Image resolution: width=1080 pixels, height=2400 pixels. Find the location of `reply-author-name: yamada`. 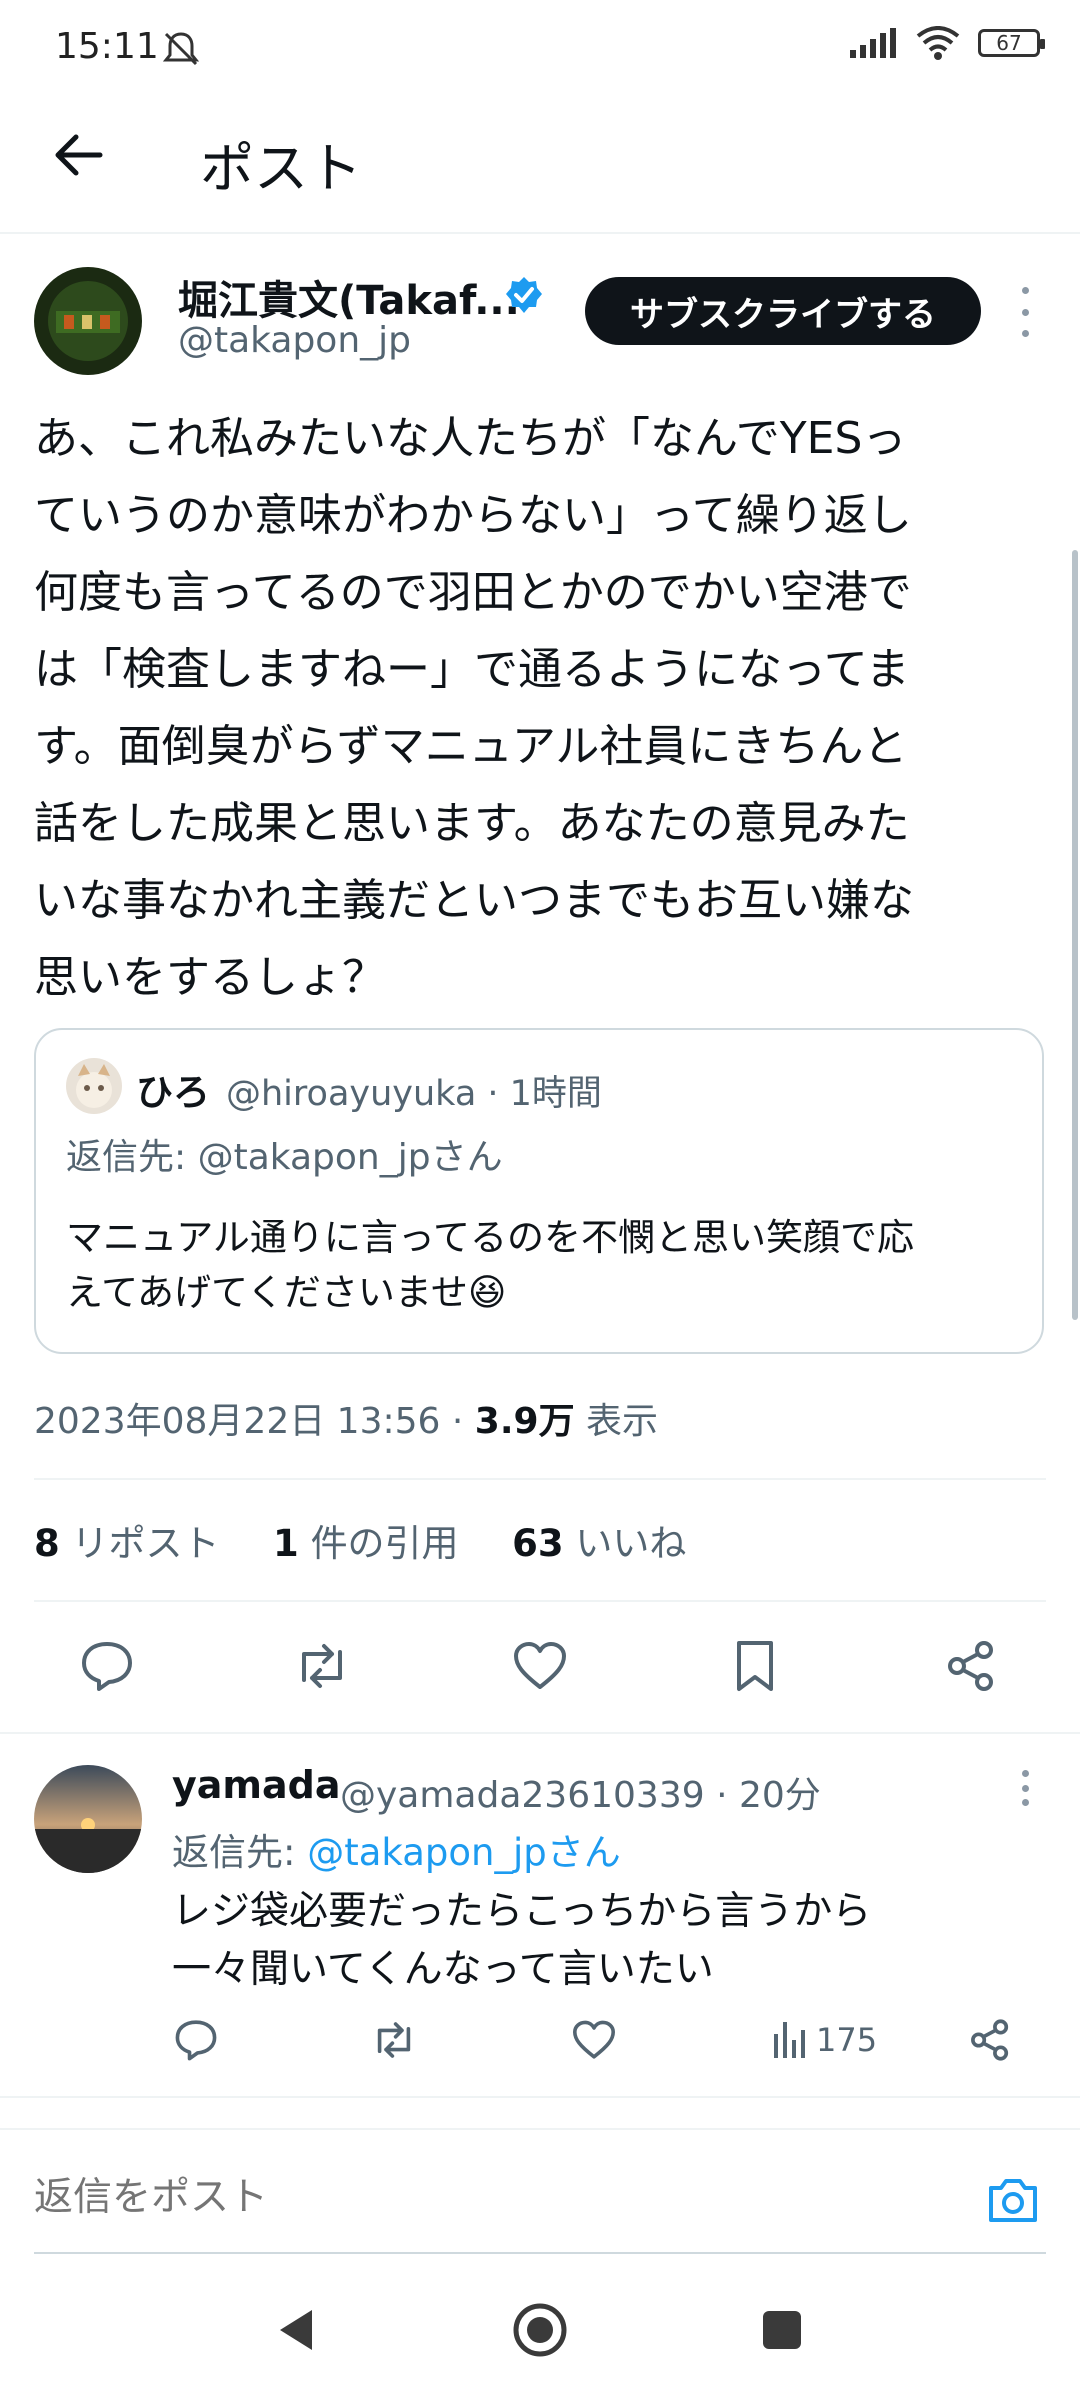

reply-author-name: yamada is located at coordinates (256, 1785).